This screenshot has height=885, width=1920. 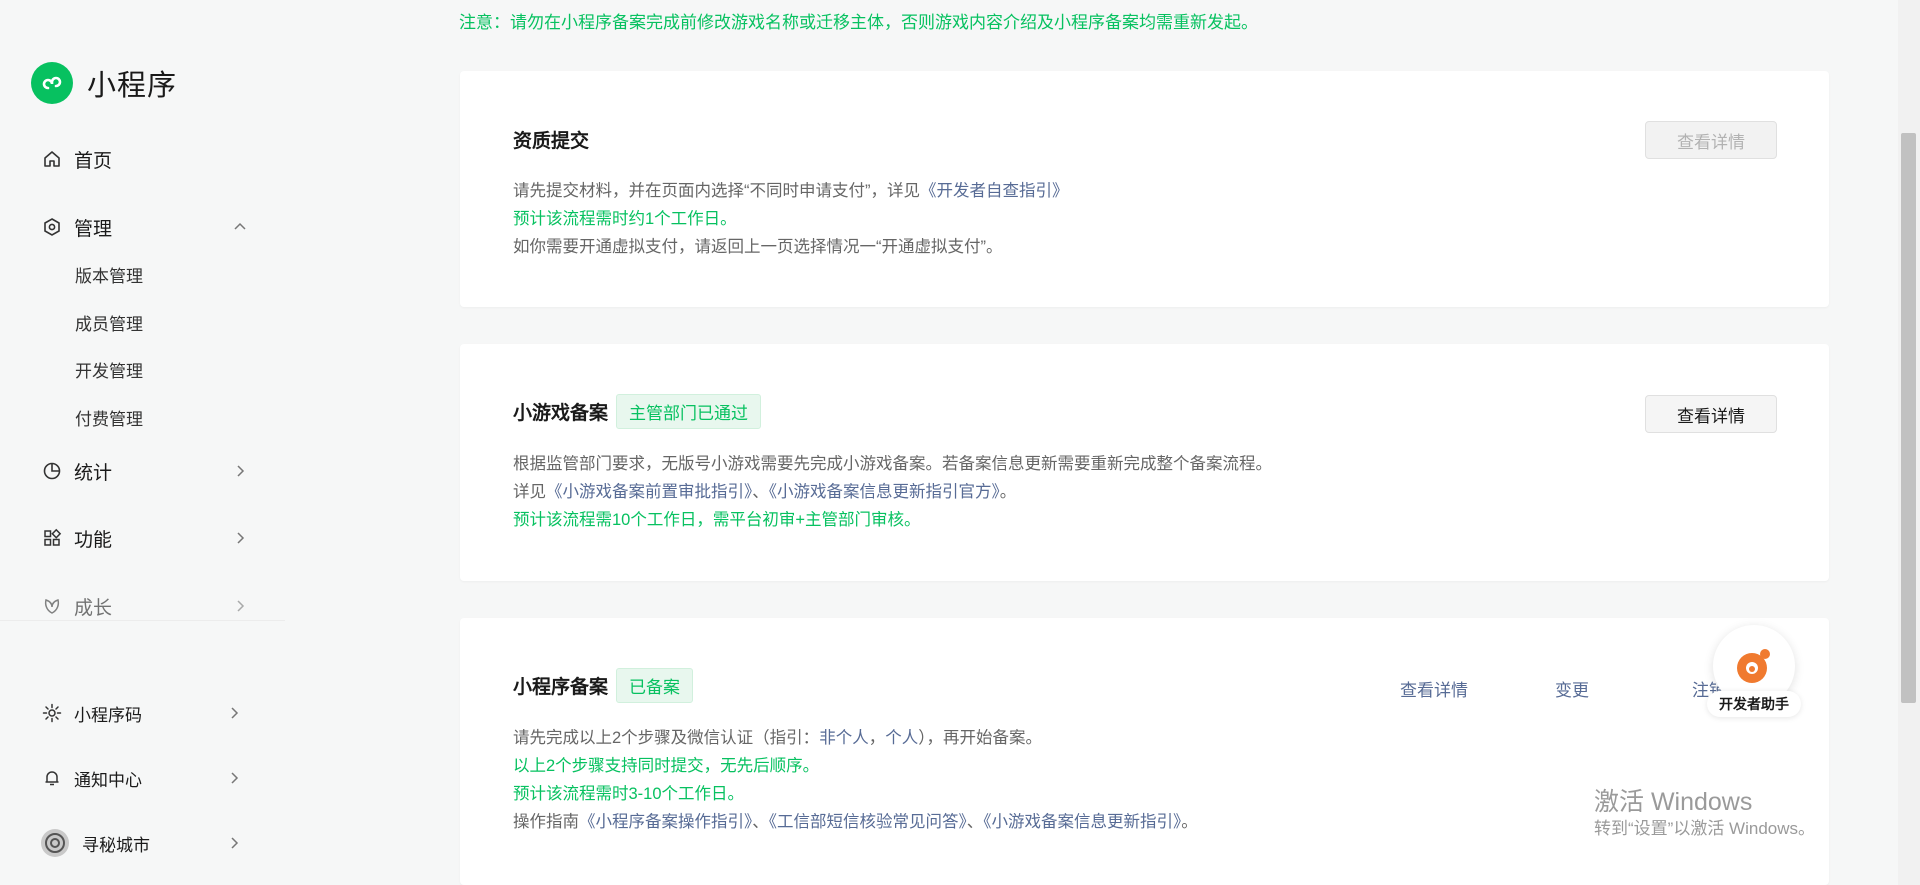 What do you see at coordinates (116, 845) in the screenshot?
I see `nav-account-label: 寻秘城市` at bounding box center [116, 845].